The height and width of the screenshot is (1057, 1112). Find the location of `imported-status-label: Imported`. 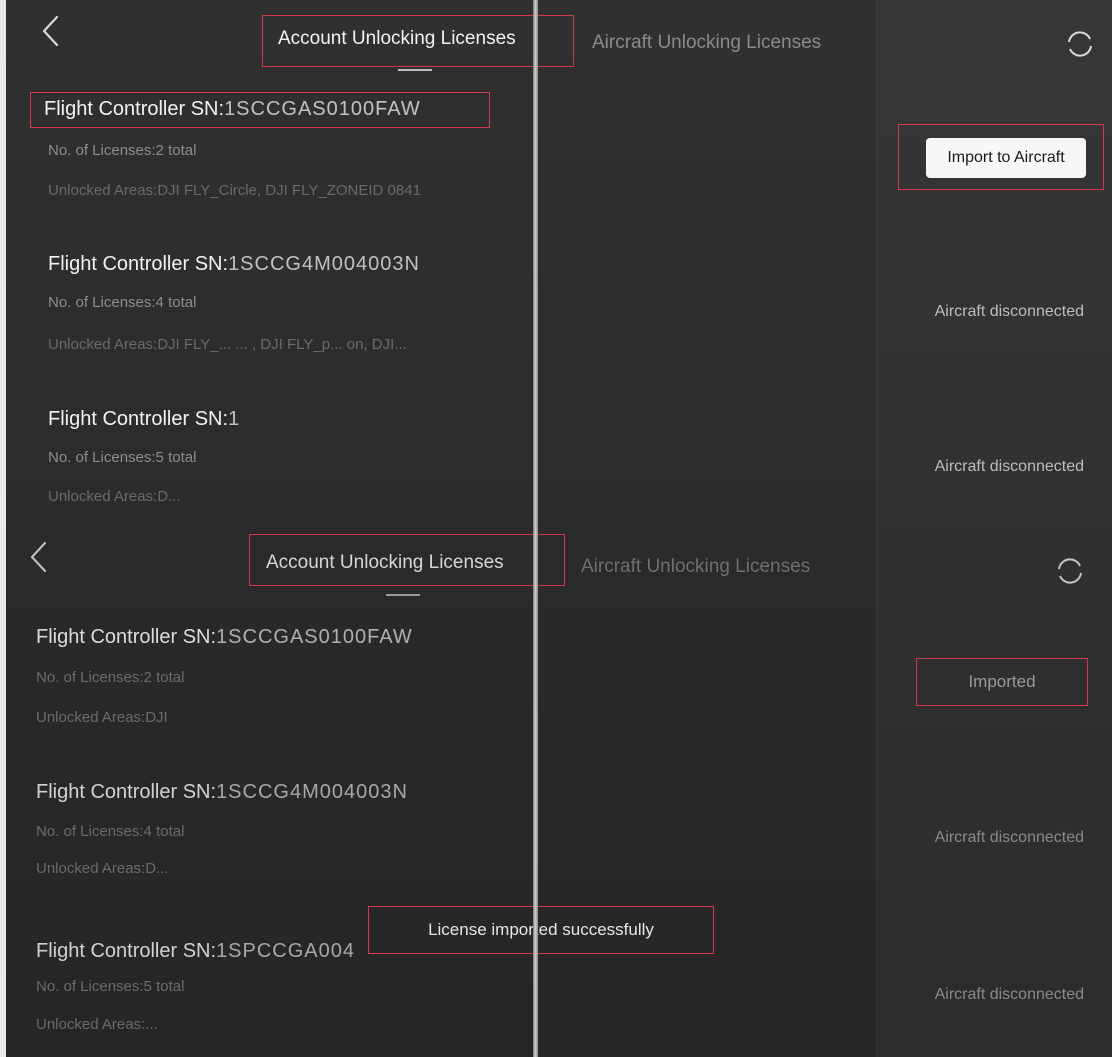

imported-status-label: Imported is located at coordinates (1002, 681).